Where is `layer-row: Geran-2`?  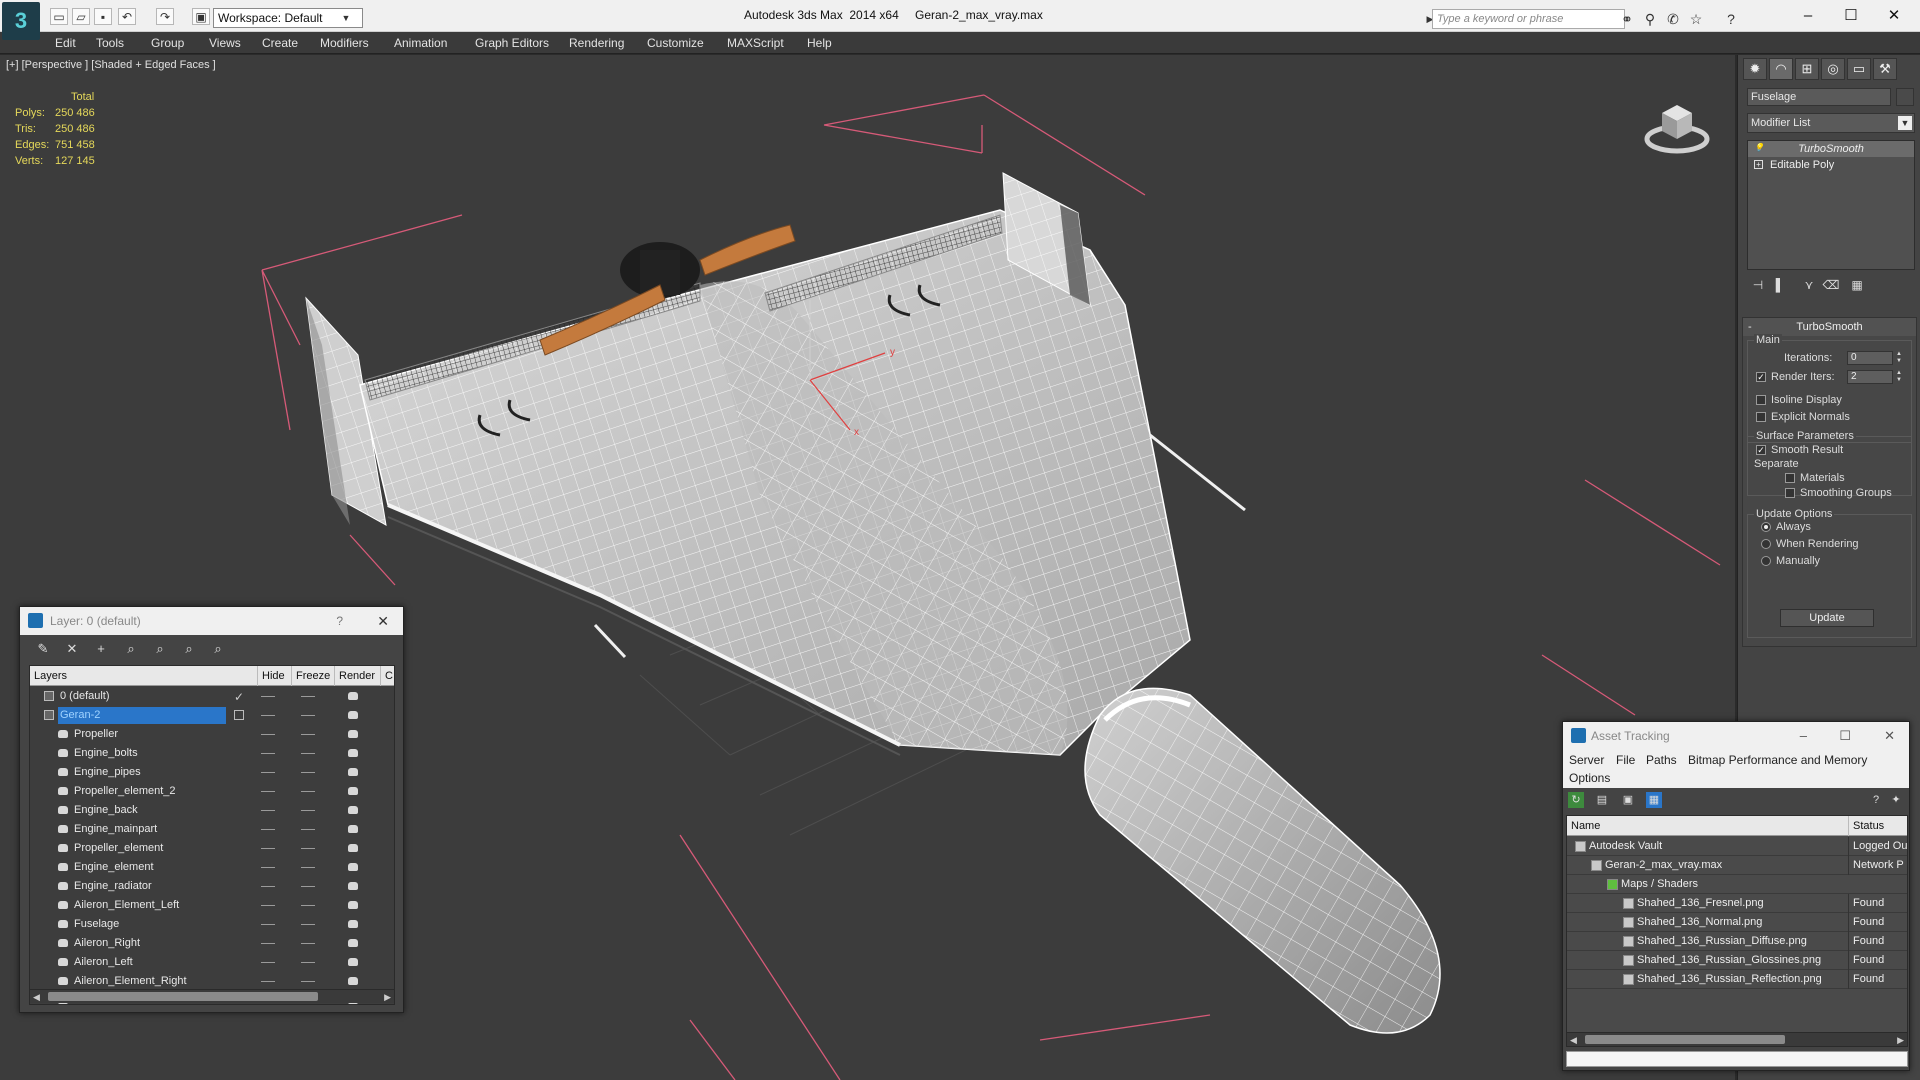 layer-row: Geran-2 is located at coordinates (212, 715).